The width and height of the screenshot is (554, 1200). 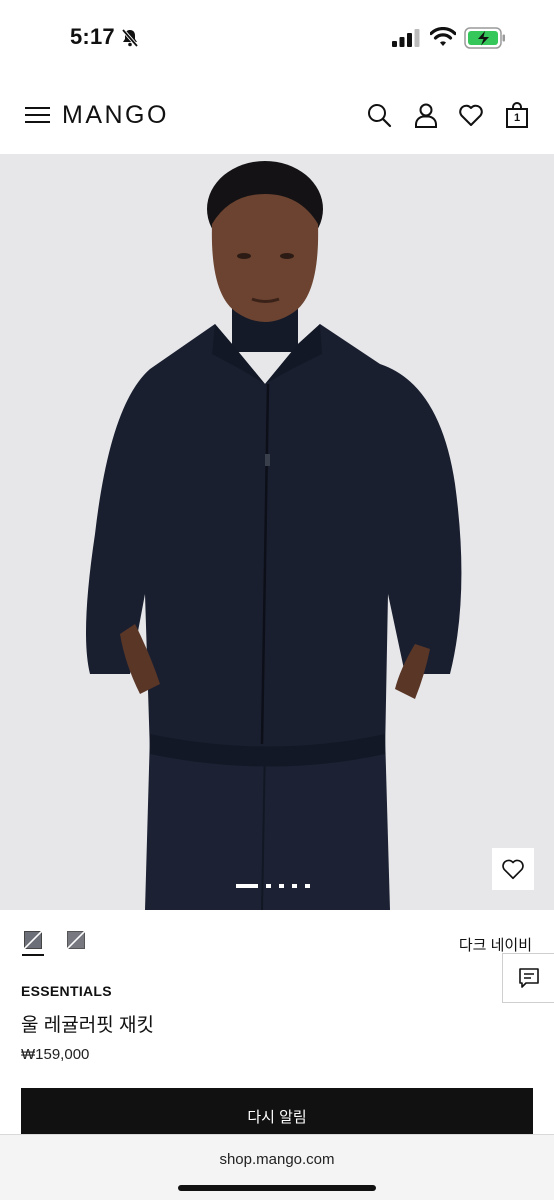 What do you see at coordinates (37, 115) in the screenshot?
I see `menu-icon` at bounding box center [37, 115].